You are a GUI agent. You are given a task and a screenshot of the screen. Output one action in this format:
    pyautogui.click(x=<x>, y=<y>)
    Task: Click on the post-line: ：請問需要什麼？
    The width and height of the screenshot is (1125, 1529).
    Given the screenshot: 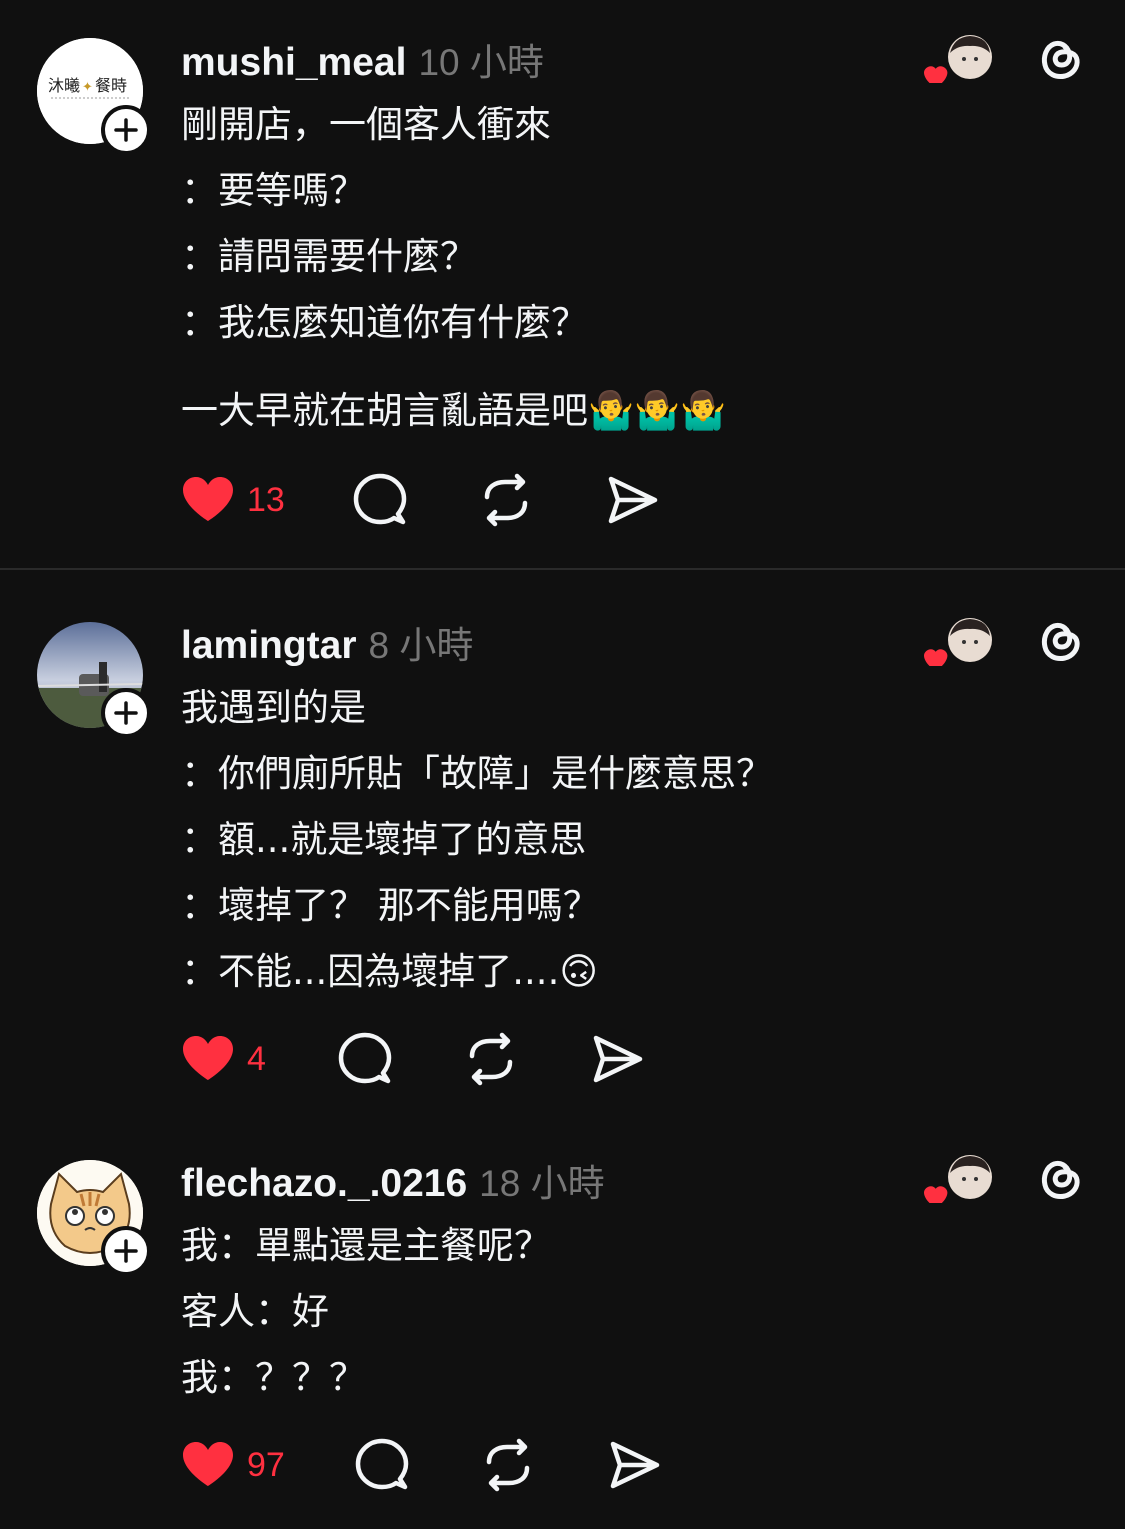 What is the action you would take?
    pyautogui.click(x=329, y=256)
    